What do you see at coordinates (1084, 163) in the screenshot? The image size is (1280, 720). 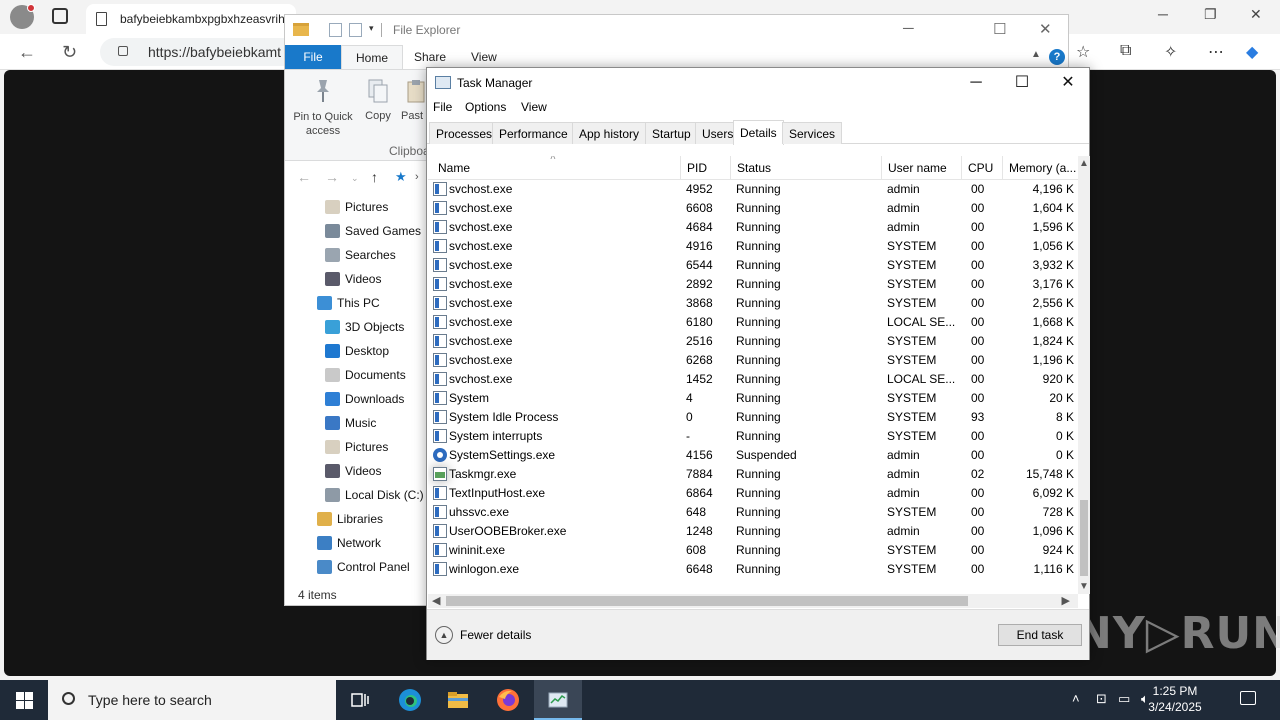 I see `scroll-up-icon: ▲` at bounding box center [1084, 163].